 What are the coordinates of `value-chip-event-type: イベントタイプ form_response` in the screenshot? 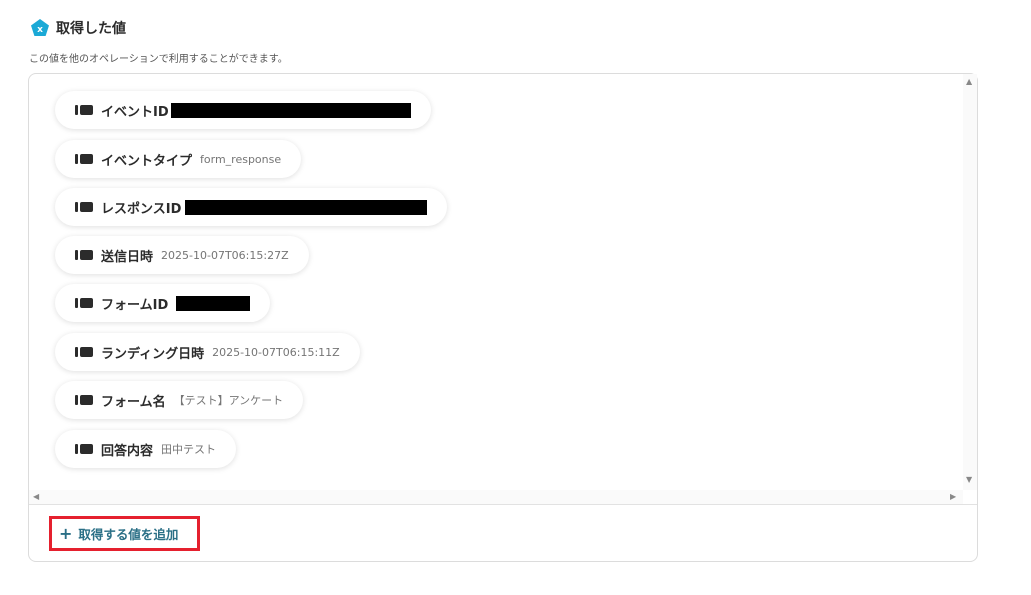 It's located at (178, 159).